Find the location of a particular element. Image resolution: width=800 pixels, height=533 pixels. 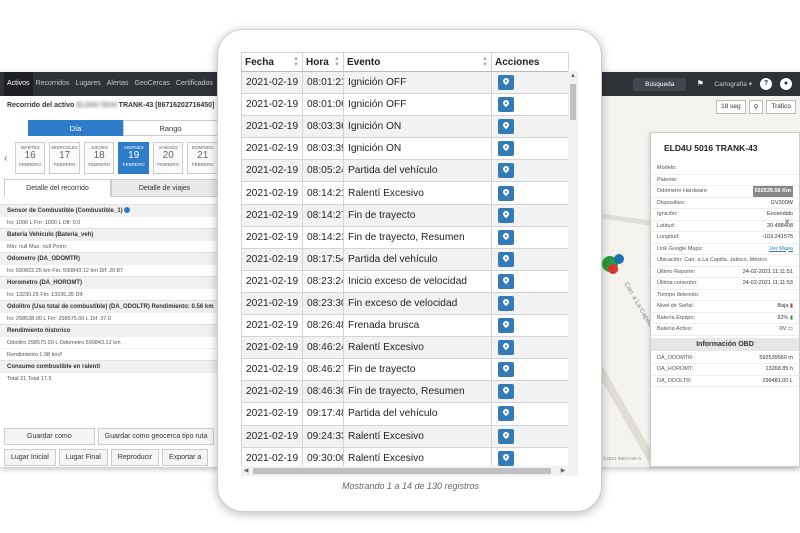

table-row: 2021-02-19 08:46:24 Ralentí Excesivo is located at coordinates (405, 348).